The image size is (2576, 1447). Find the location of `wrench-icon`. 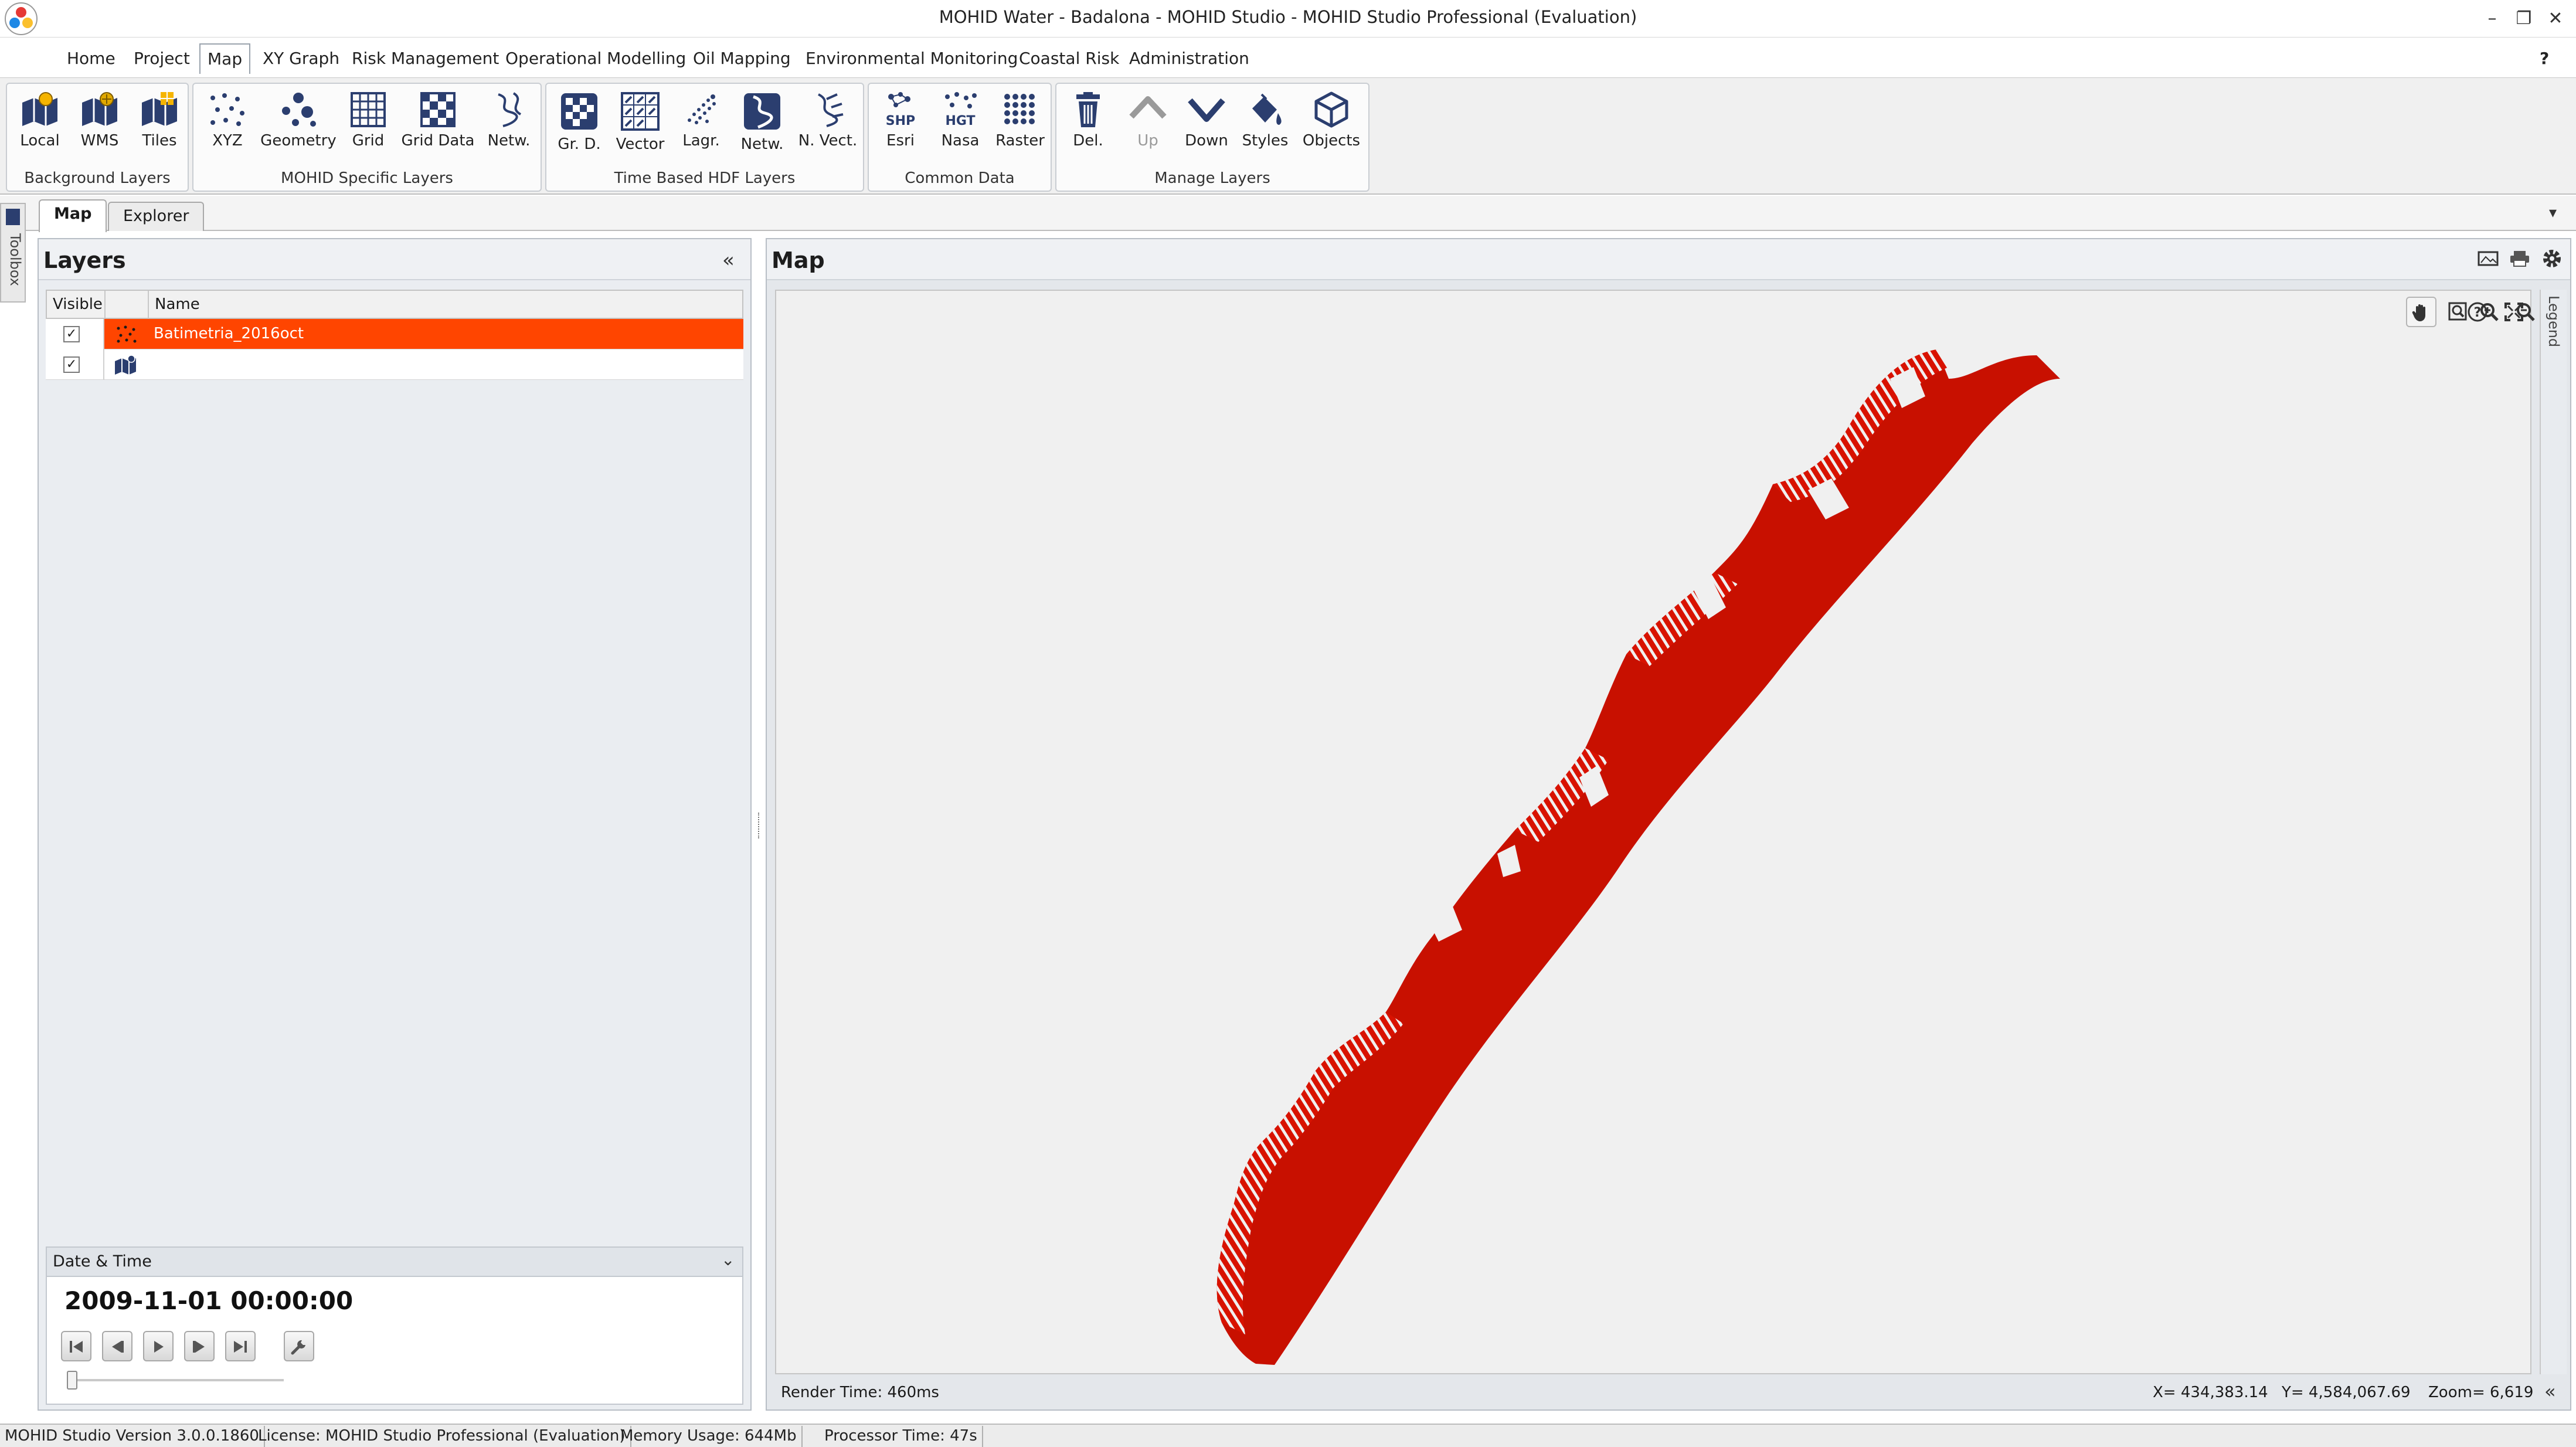

wrench-icon is located at coordinates (298, 1348).